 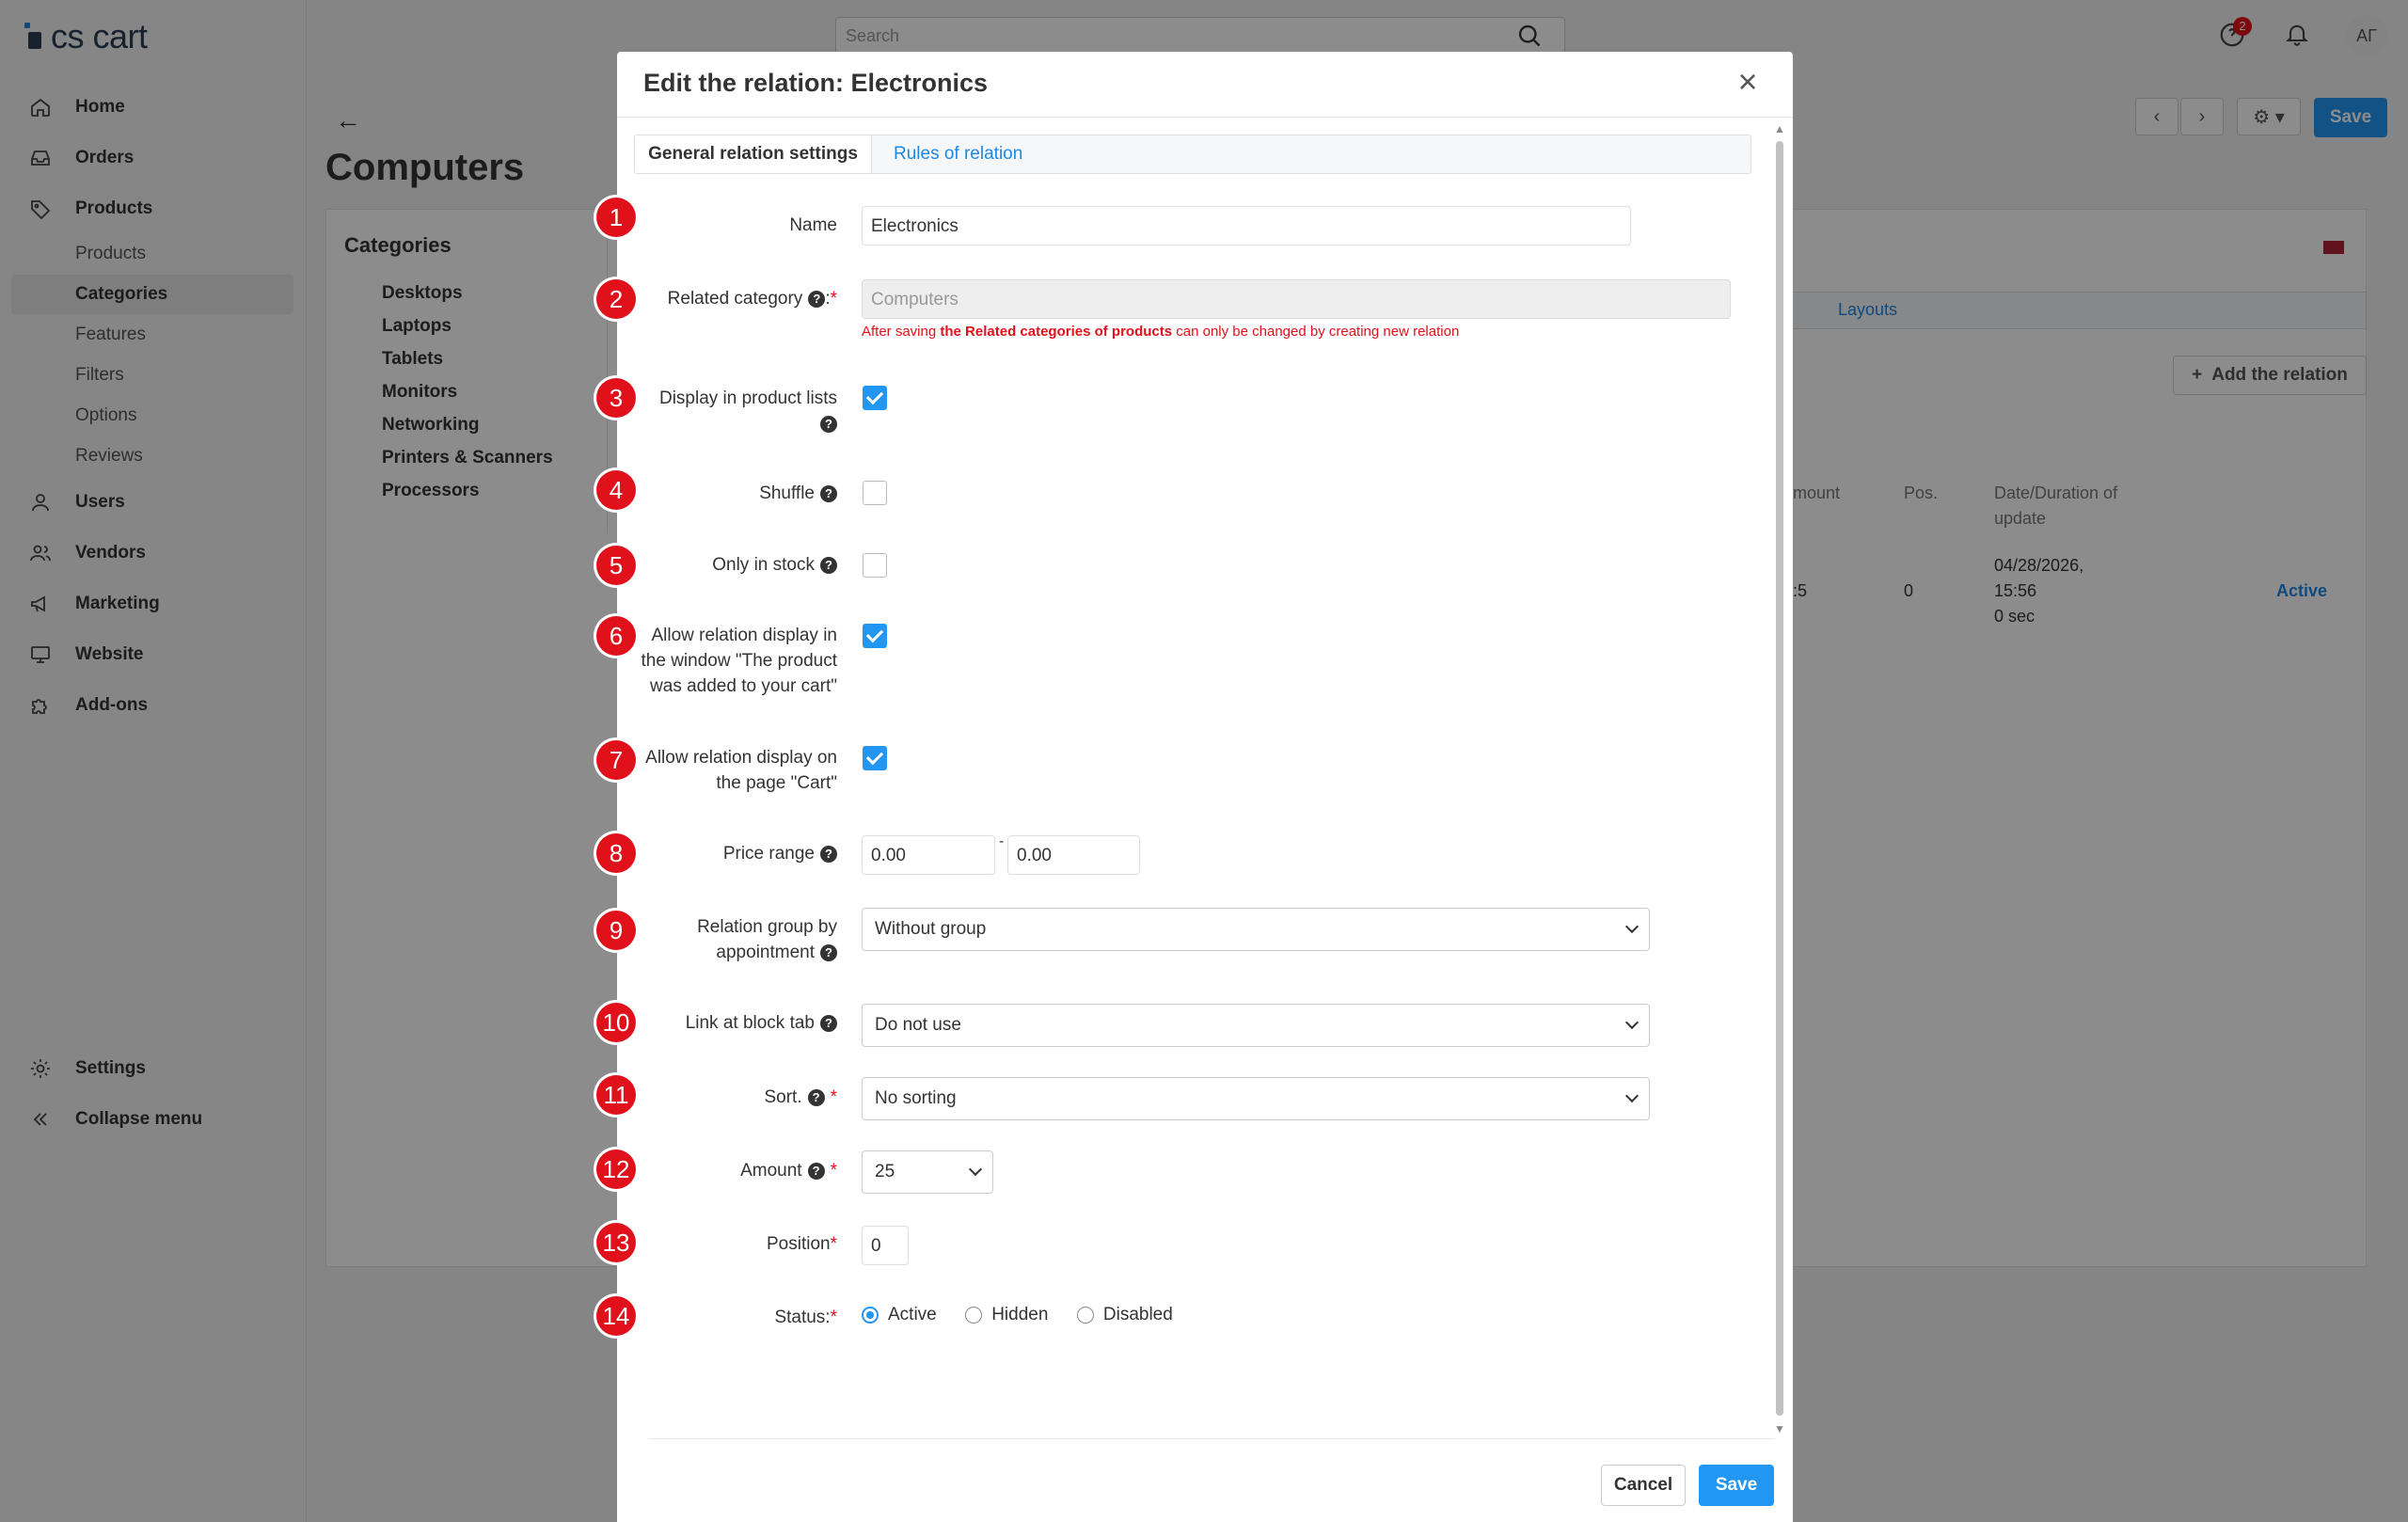 I want to click on group-select: Without group, so click(x=1256, y=930).